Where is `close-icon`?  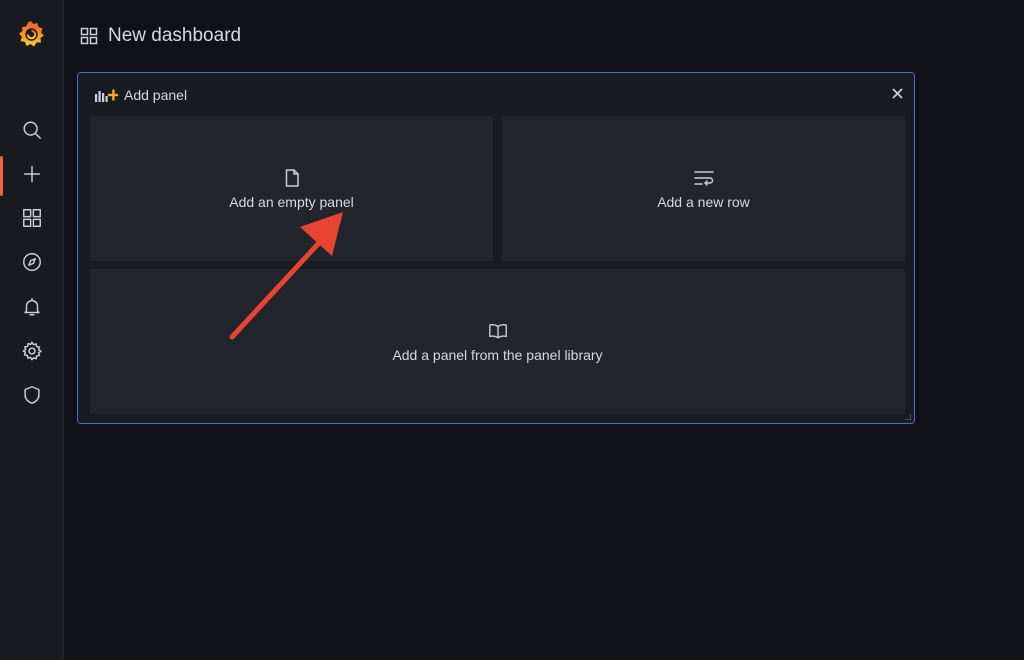 close-icon is located at coordinates (897, 93).